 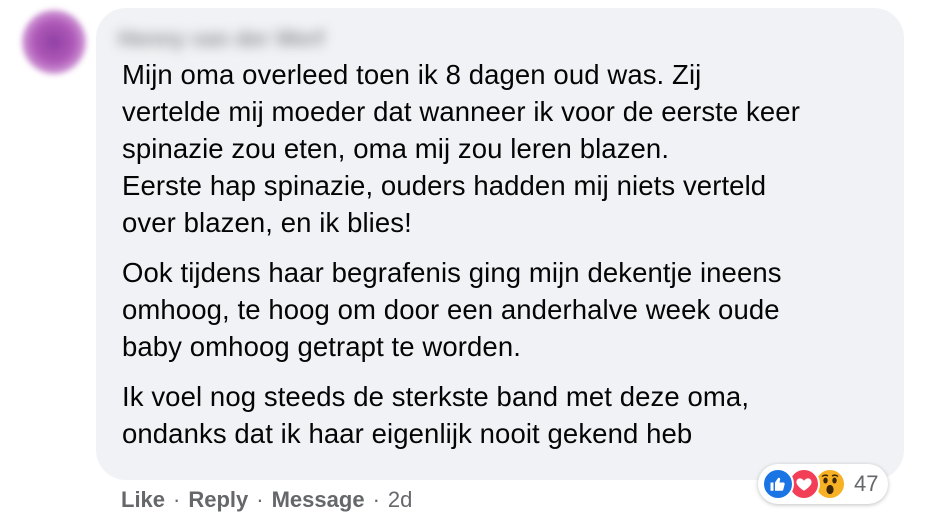 I want to click on message-button: Message, so click(x=318, y=500).